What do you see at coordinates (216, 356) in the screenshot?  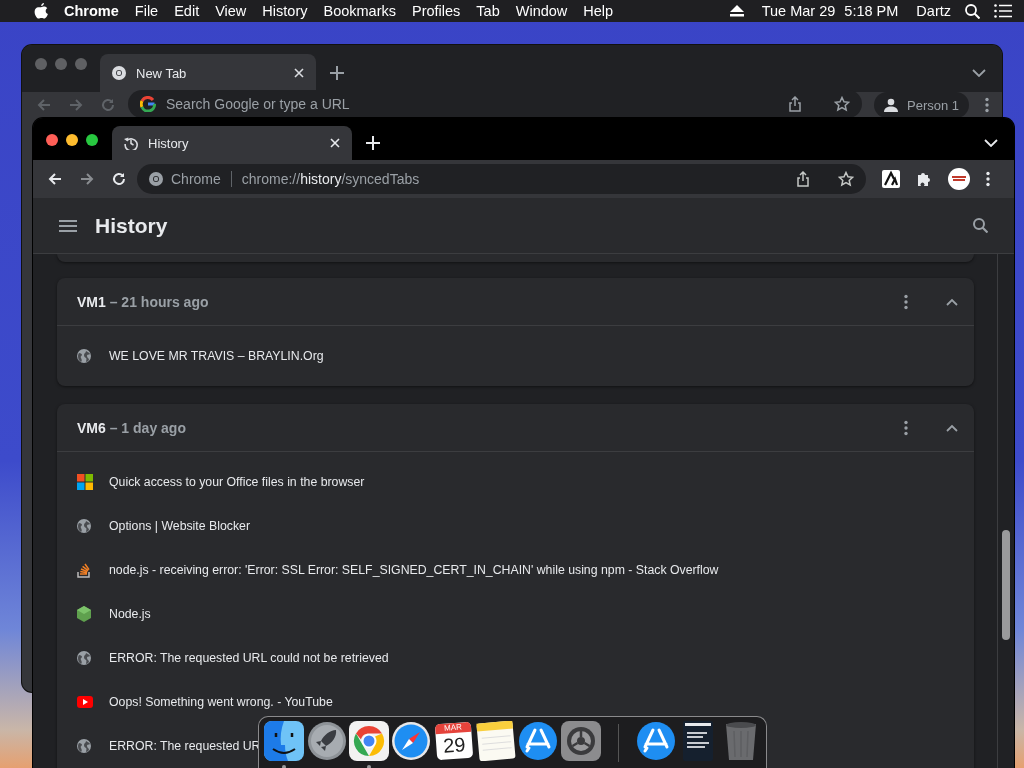 I see `synced-tab-link: WE LOVE MR TRAVIS – BRAYLIN.Org` at bounding box center [216, 356].